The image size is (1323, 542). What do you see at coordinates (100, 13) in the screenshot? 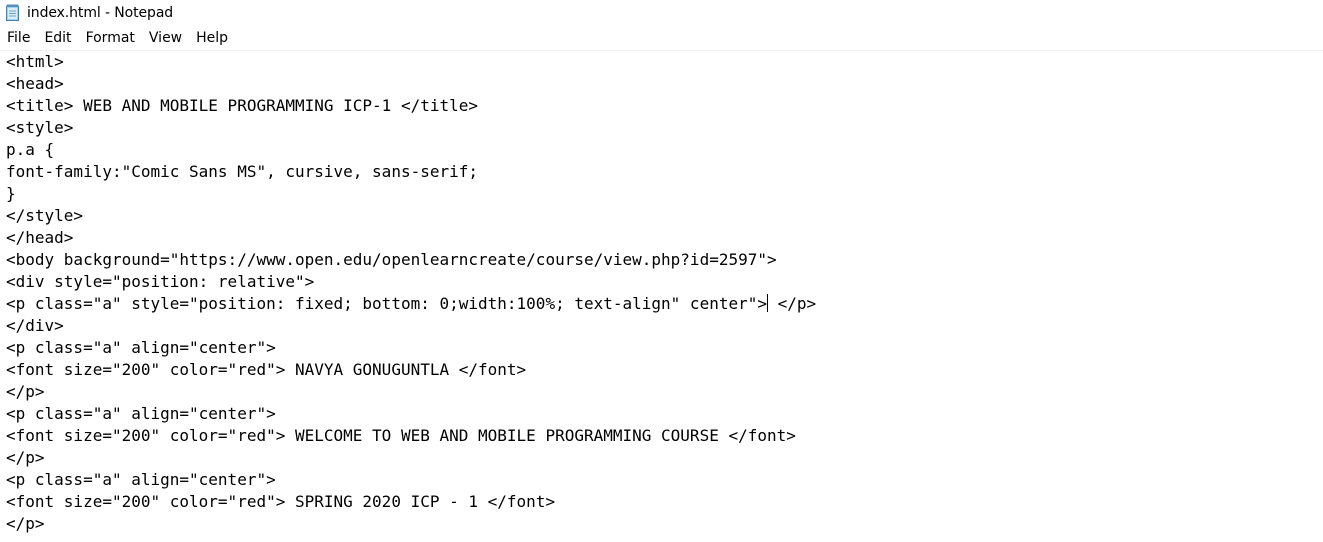
I see `window-title: index.html - Notepad` at bounding box center [100, 13].